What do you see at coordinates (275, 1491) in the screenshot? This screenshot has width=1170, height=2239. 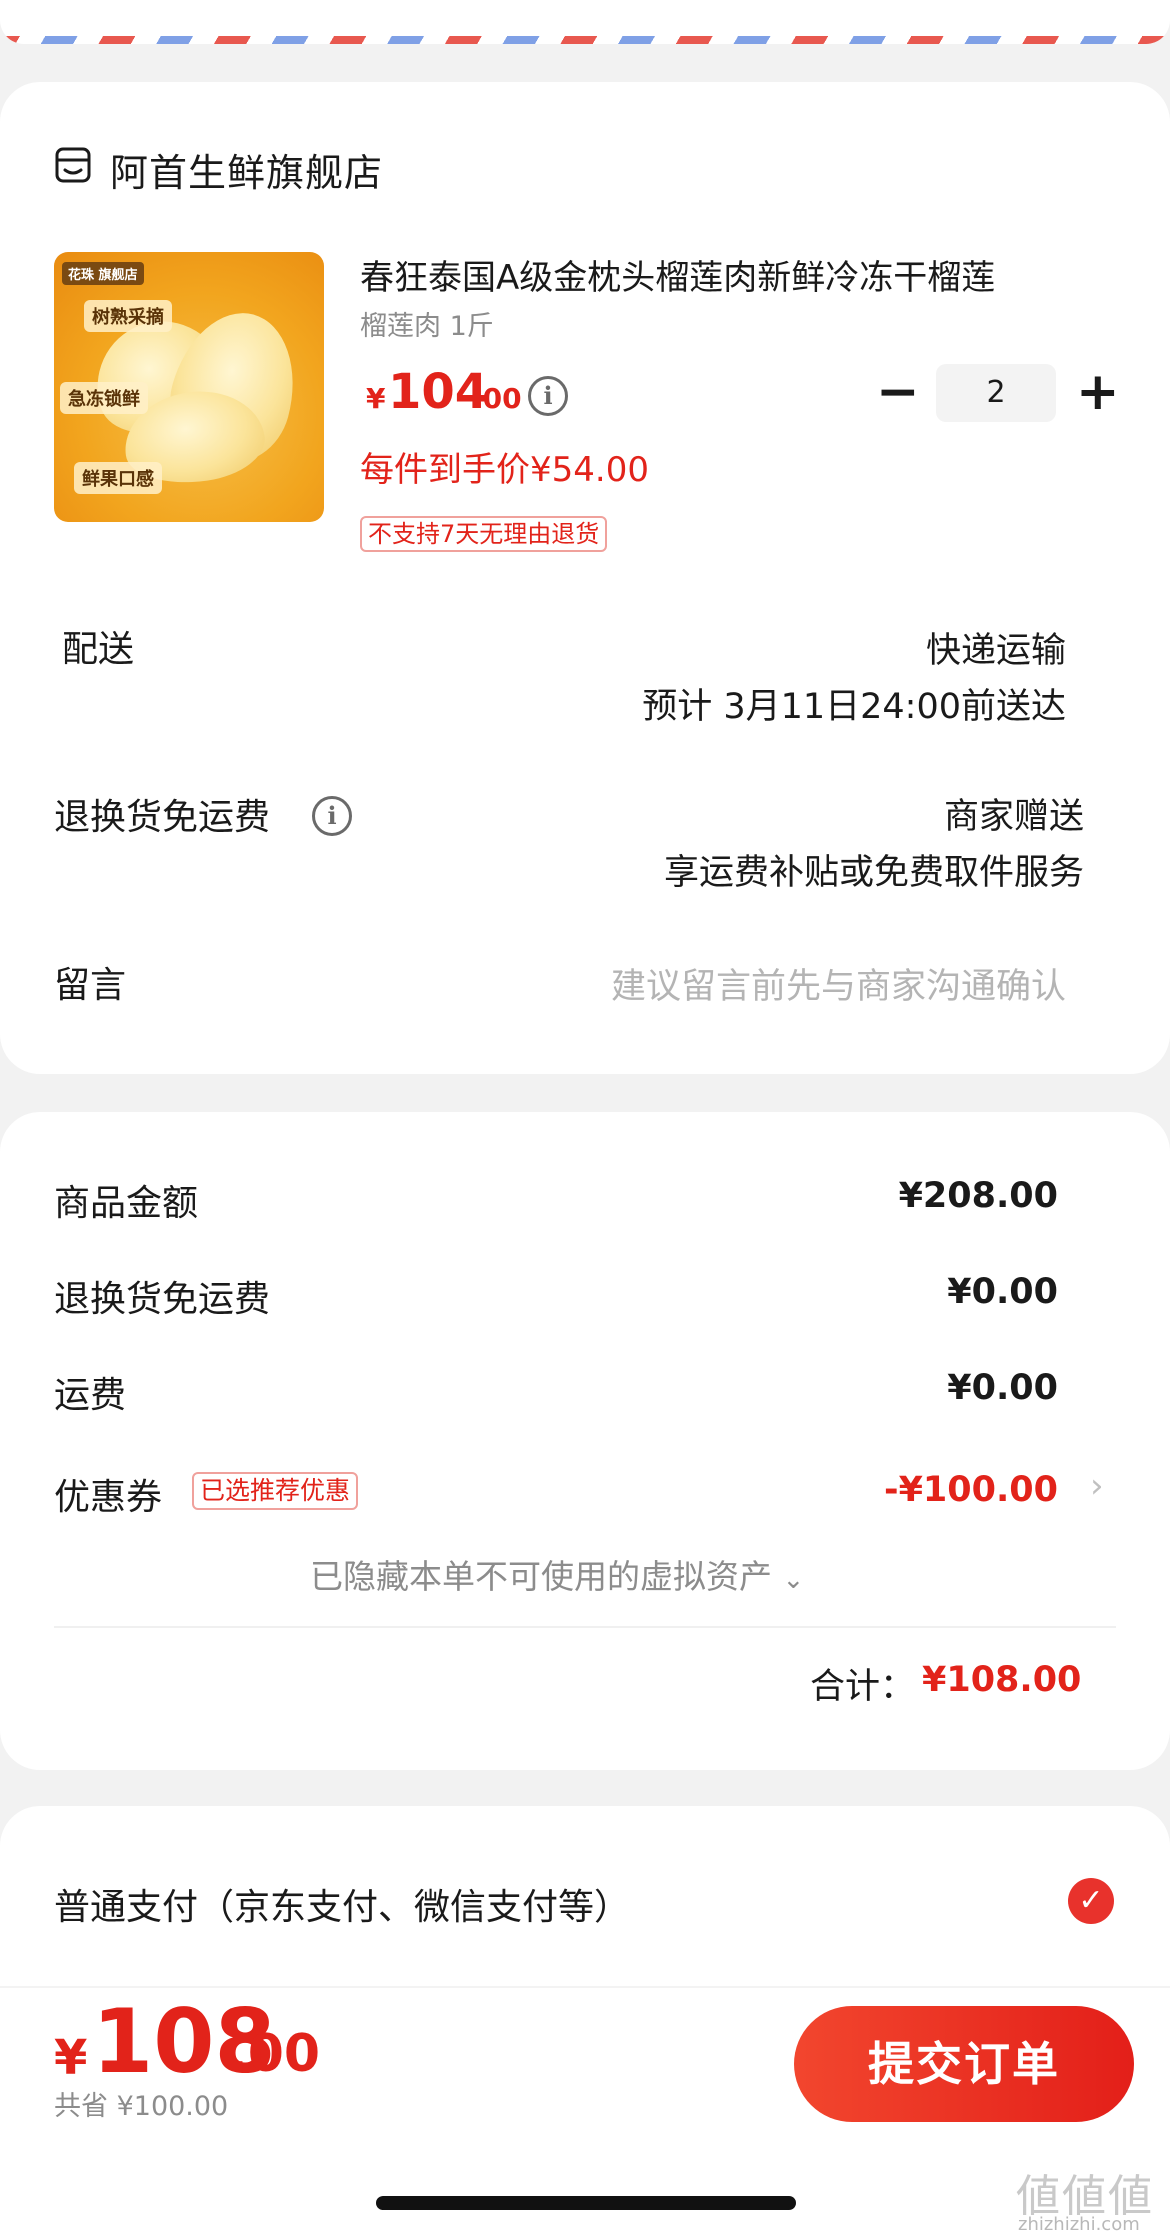 I see `coupon-tag: 已选推荐优惠` at bounding box center [275, 1491].